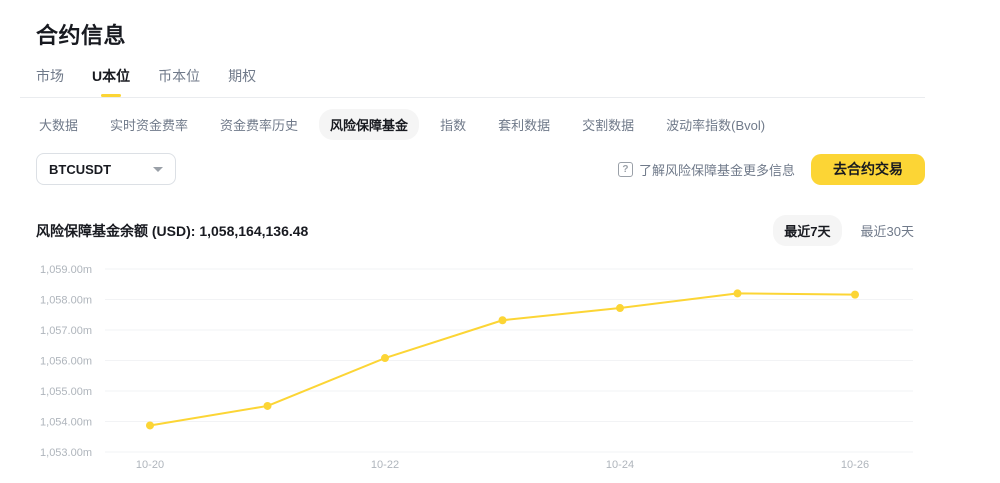 The height and width of the screenshot is (483, 1000). I want to click on y-axis-tick-label: 1,053.00m, so click(66, 453).